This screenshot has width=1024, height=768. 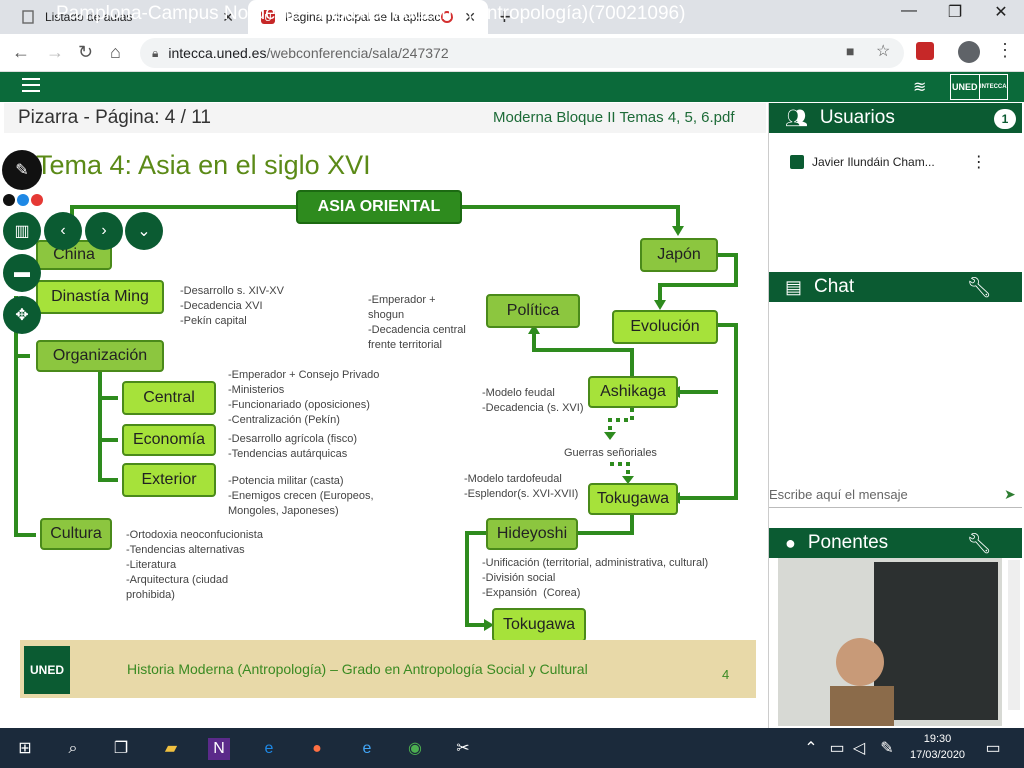 What do you see at coordinates (512, 748) in the screenshot?
I see `windows-taskbar` at bounding box center [512, 748].